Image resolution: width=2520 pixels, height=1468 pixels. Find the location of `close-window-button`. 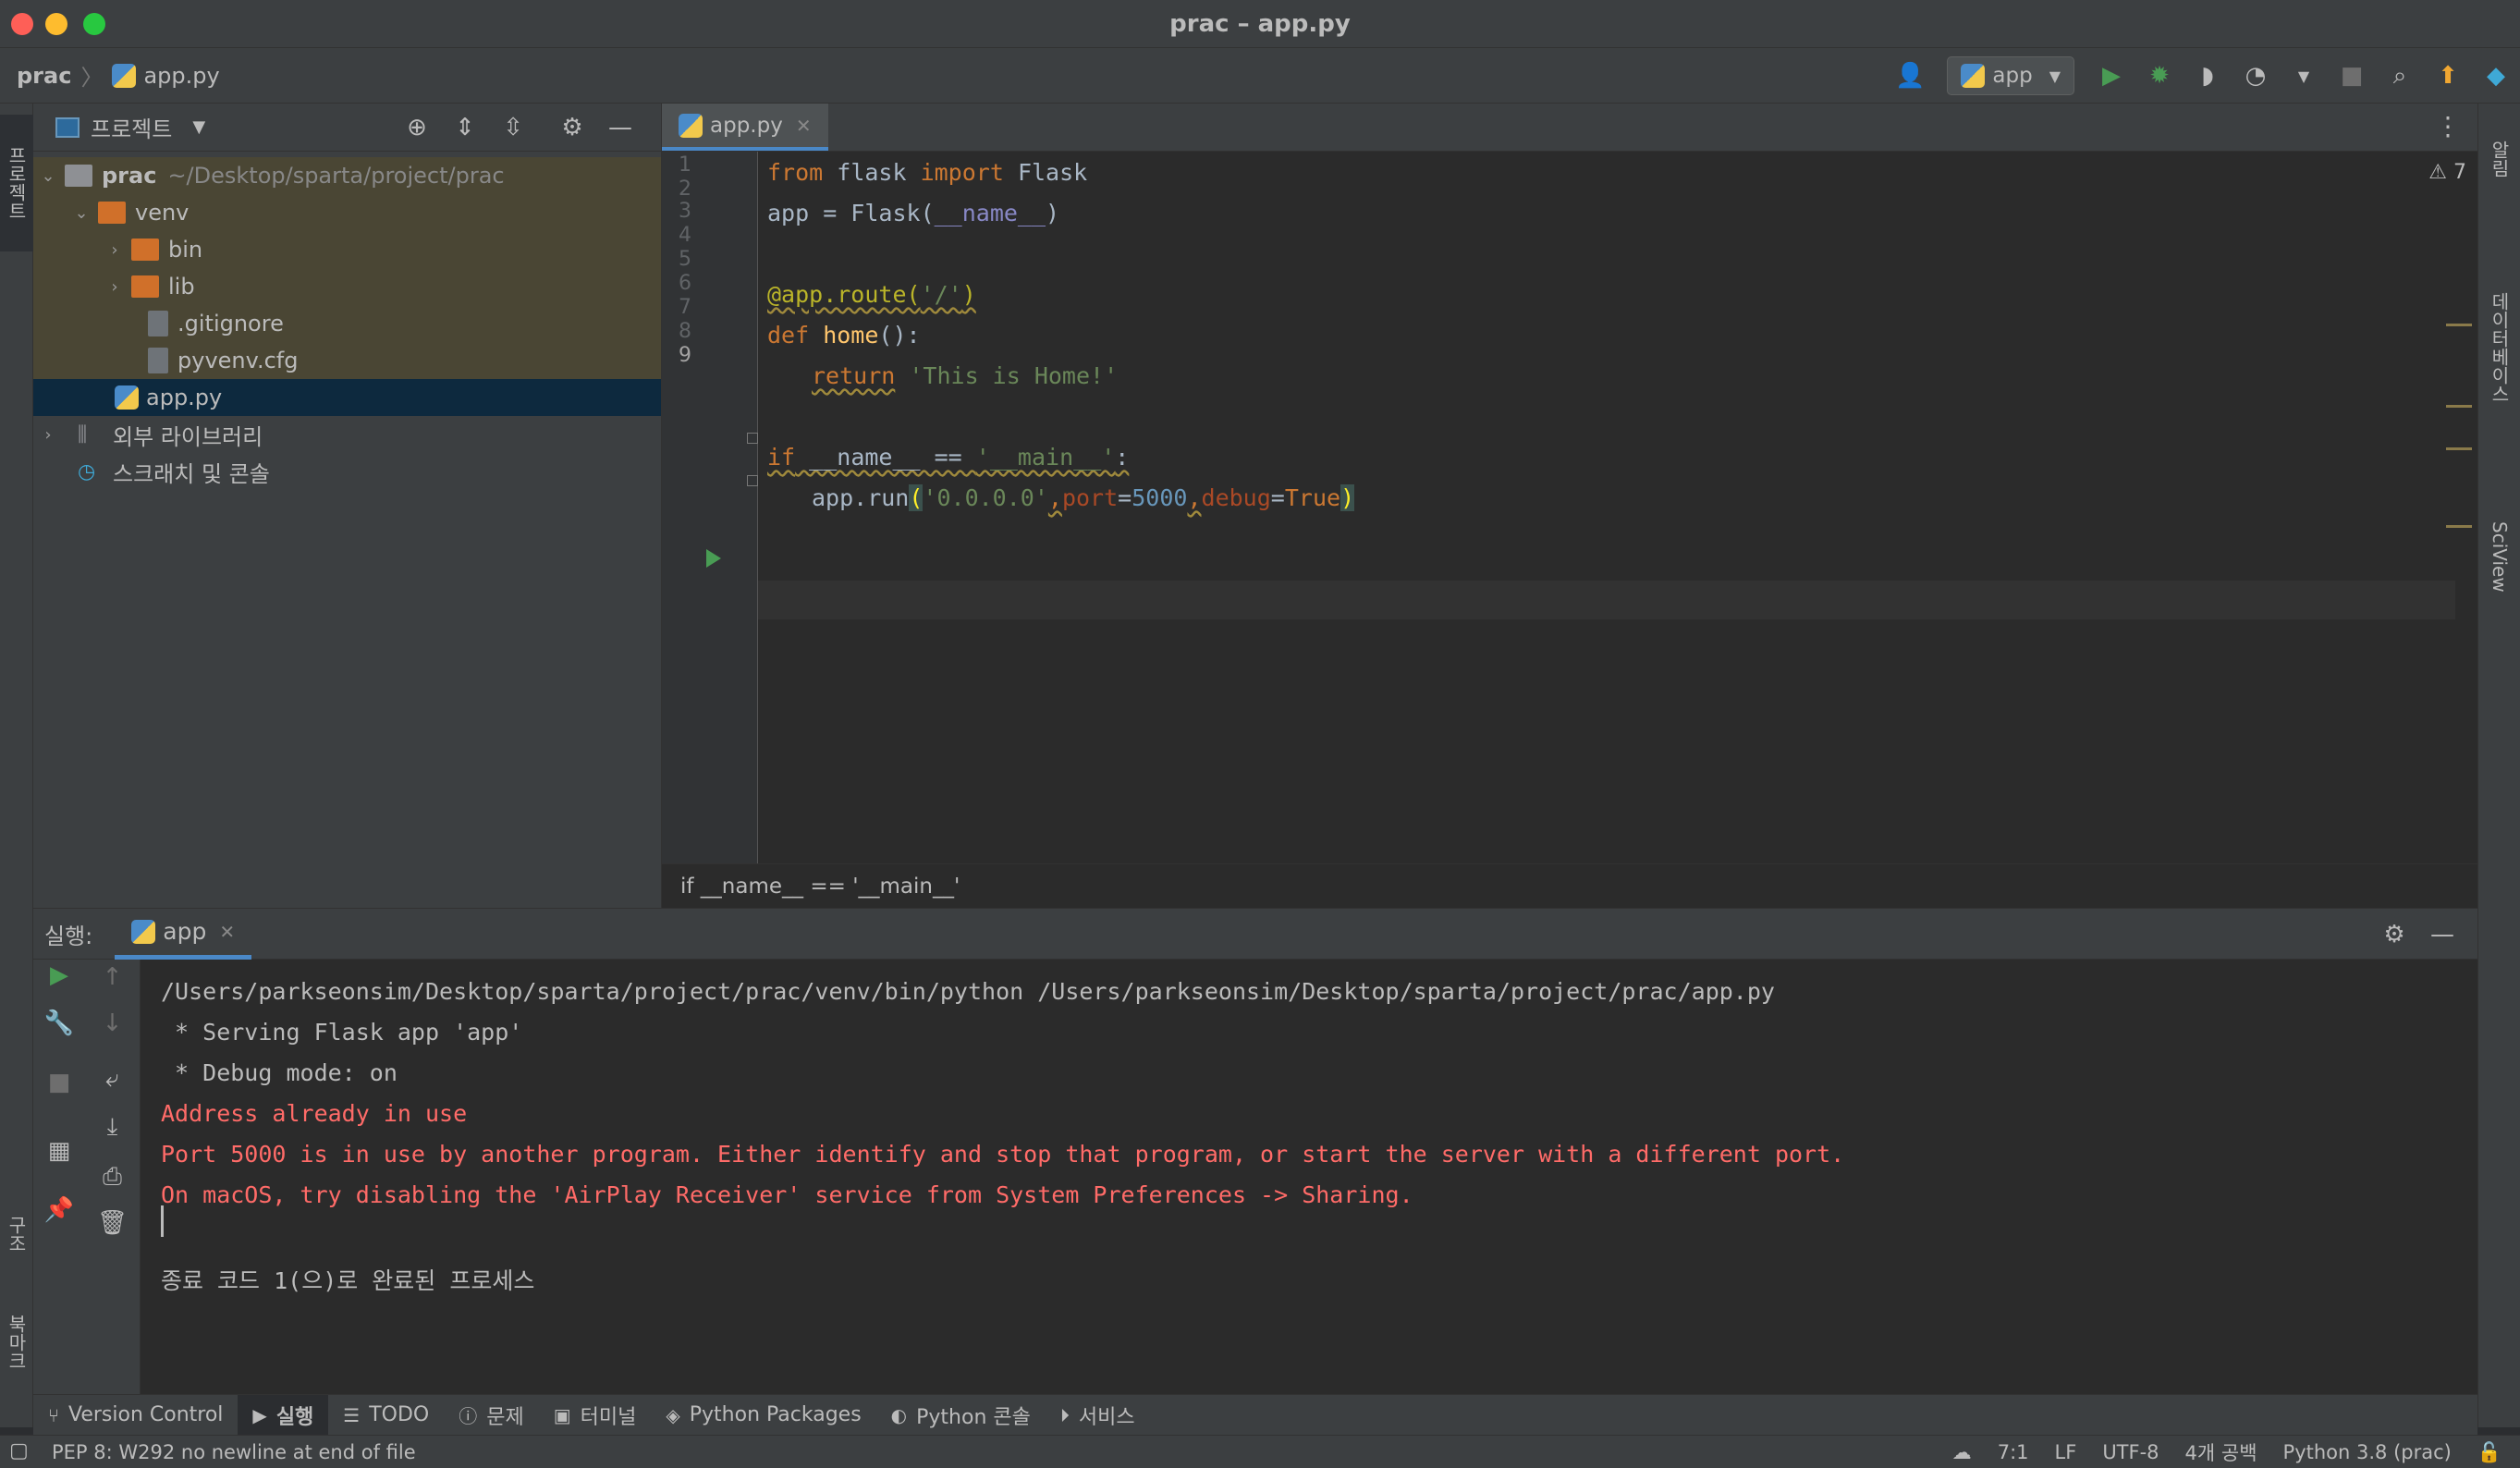

close-window-button is located at coordinates (22, 24).